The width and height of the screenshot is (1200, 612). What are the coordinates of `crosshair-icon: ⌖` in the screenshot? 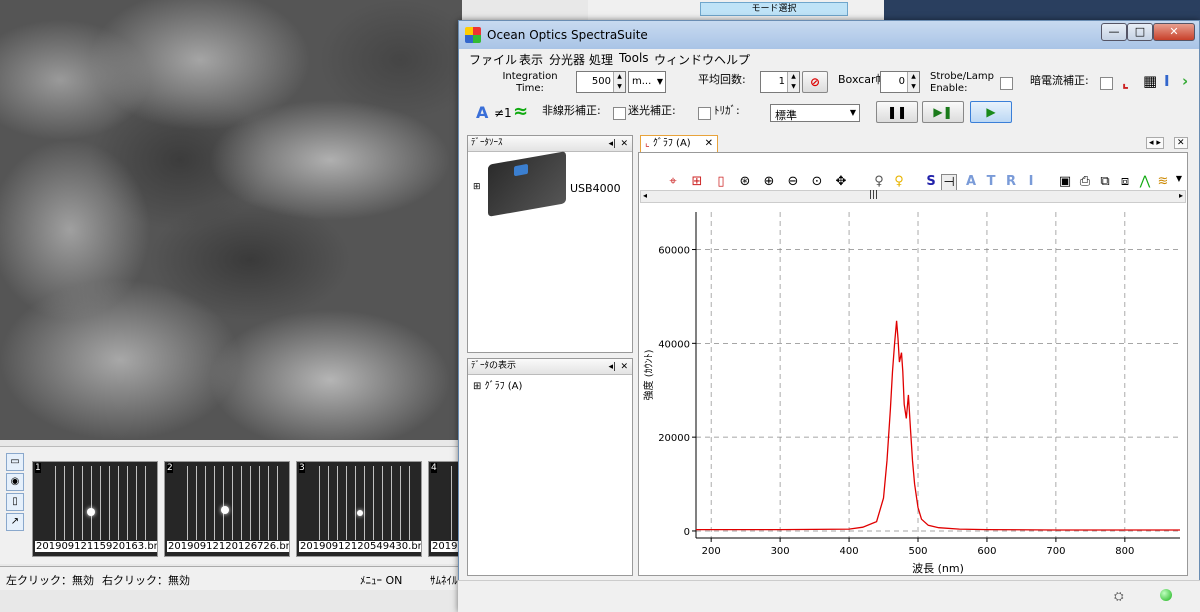 It's located at (673, 181).